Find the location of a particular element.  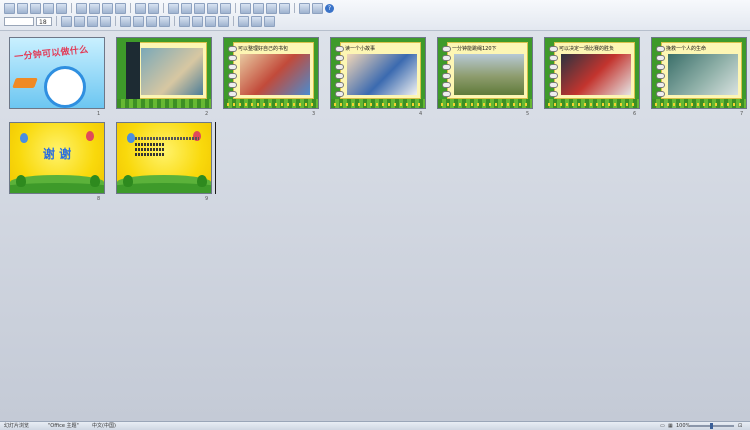

bold-icon is located at coordinates (66, 21).